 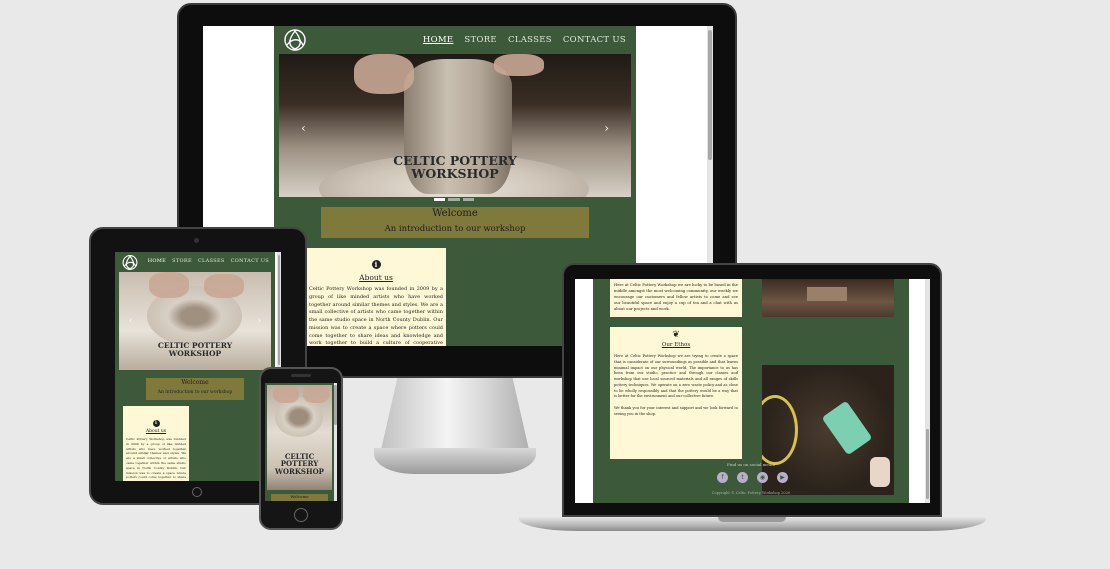 I want to click on hero-carousel: CELTIC POTTERY WORKSHOP, so click(x=299, y=437).